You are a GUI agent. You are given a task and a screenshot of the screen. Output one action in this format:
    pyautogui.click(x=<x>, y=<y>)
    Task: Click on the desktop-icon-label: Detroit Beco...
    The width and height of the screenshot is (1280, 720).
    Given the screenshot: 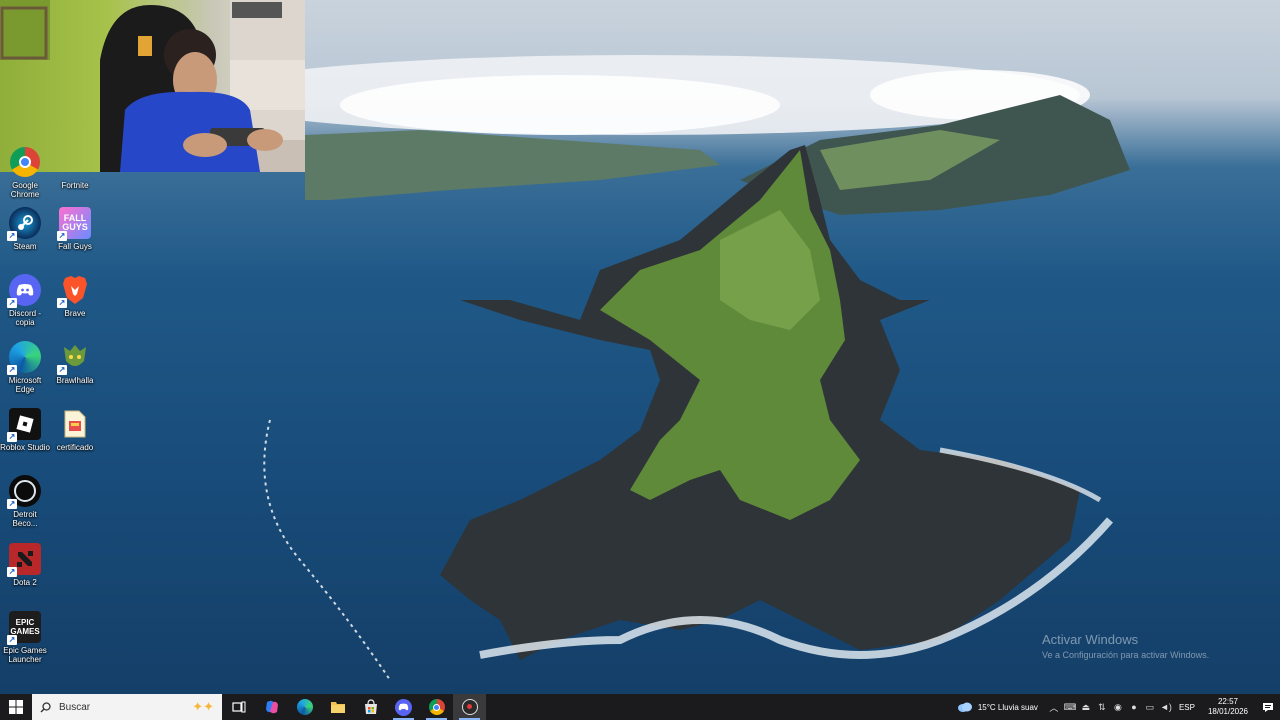 What is the action you would take?
    pyautogui.click(x=25, y=519)
    